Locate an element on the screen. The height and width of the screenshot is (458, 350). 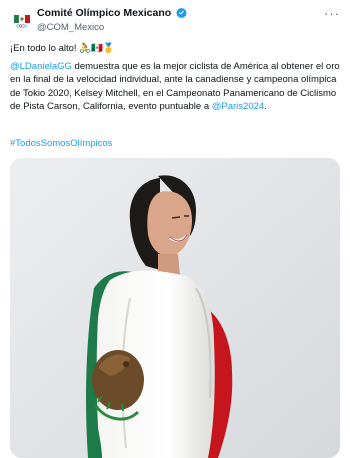
mention-paris-link: @Paris2024 is located at coordinates (238, 106).